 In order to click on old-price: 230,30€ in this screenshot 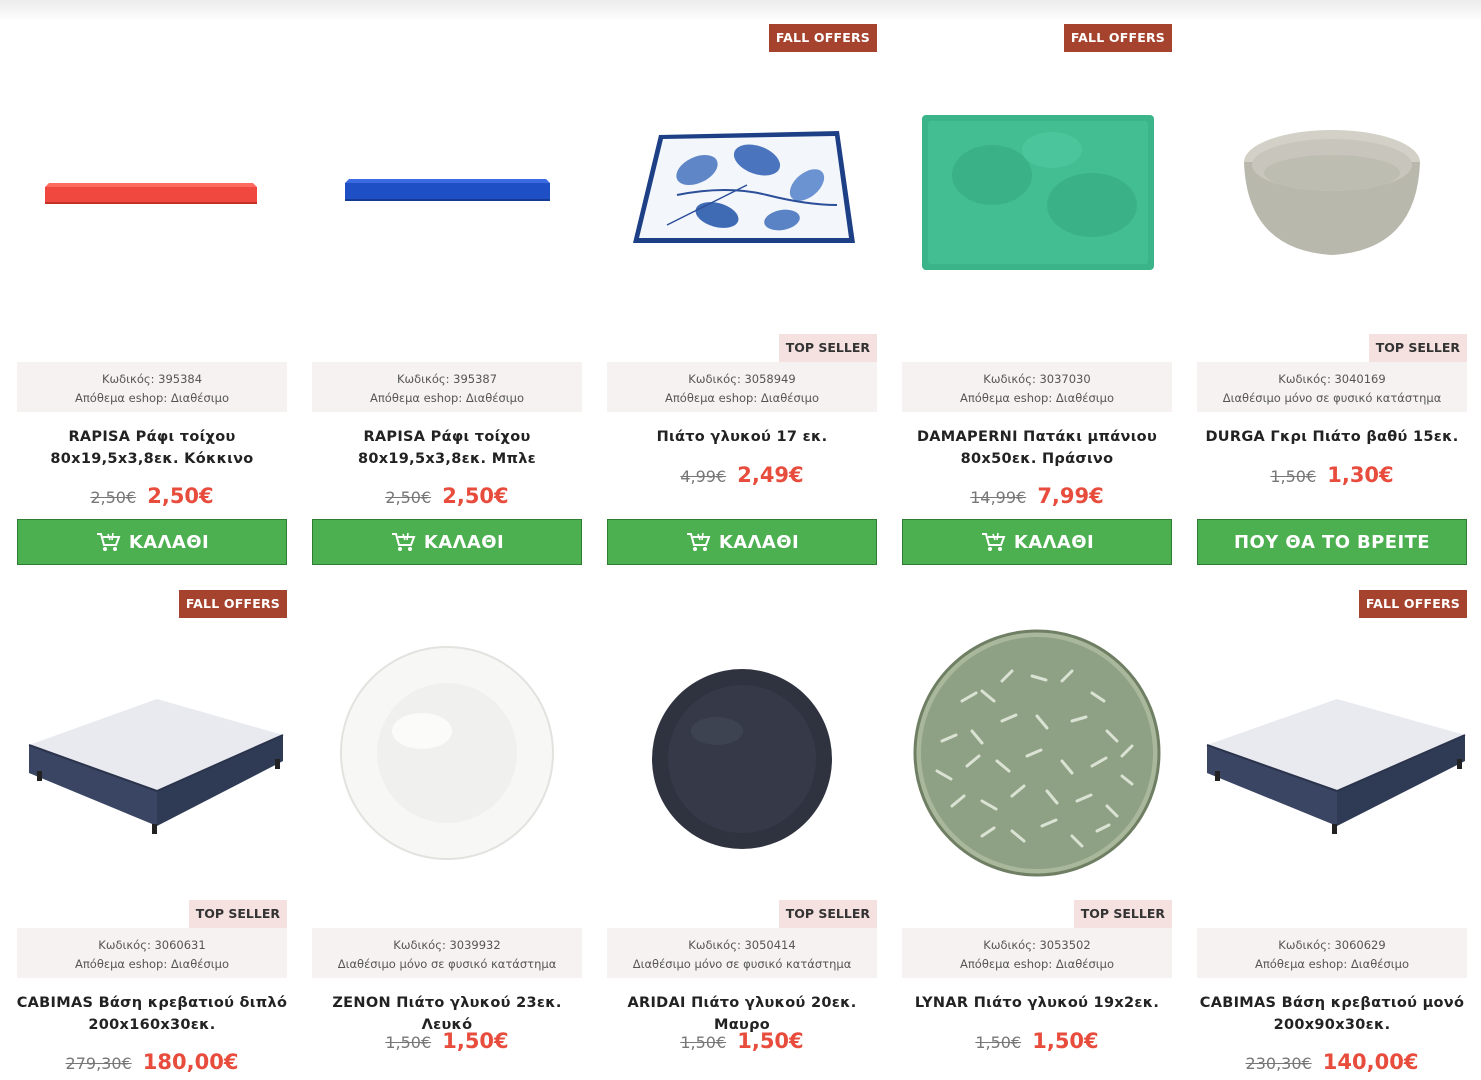, I will do `click(1278, 1063)`.